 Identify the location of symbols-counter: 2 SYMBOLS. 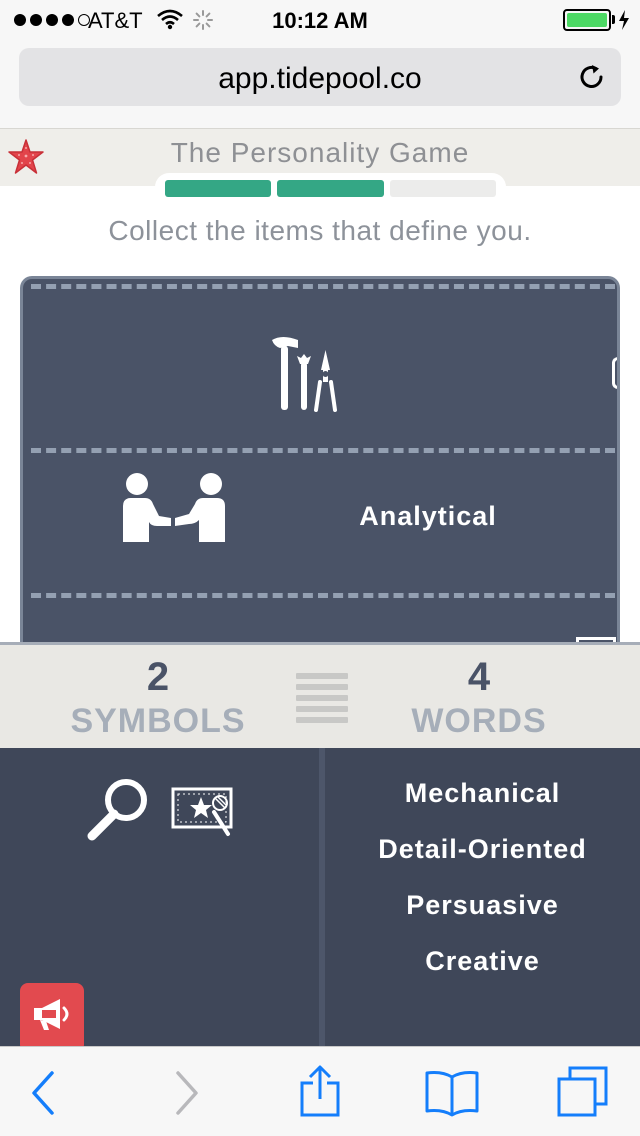
(158, 694).